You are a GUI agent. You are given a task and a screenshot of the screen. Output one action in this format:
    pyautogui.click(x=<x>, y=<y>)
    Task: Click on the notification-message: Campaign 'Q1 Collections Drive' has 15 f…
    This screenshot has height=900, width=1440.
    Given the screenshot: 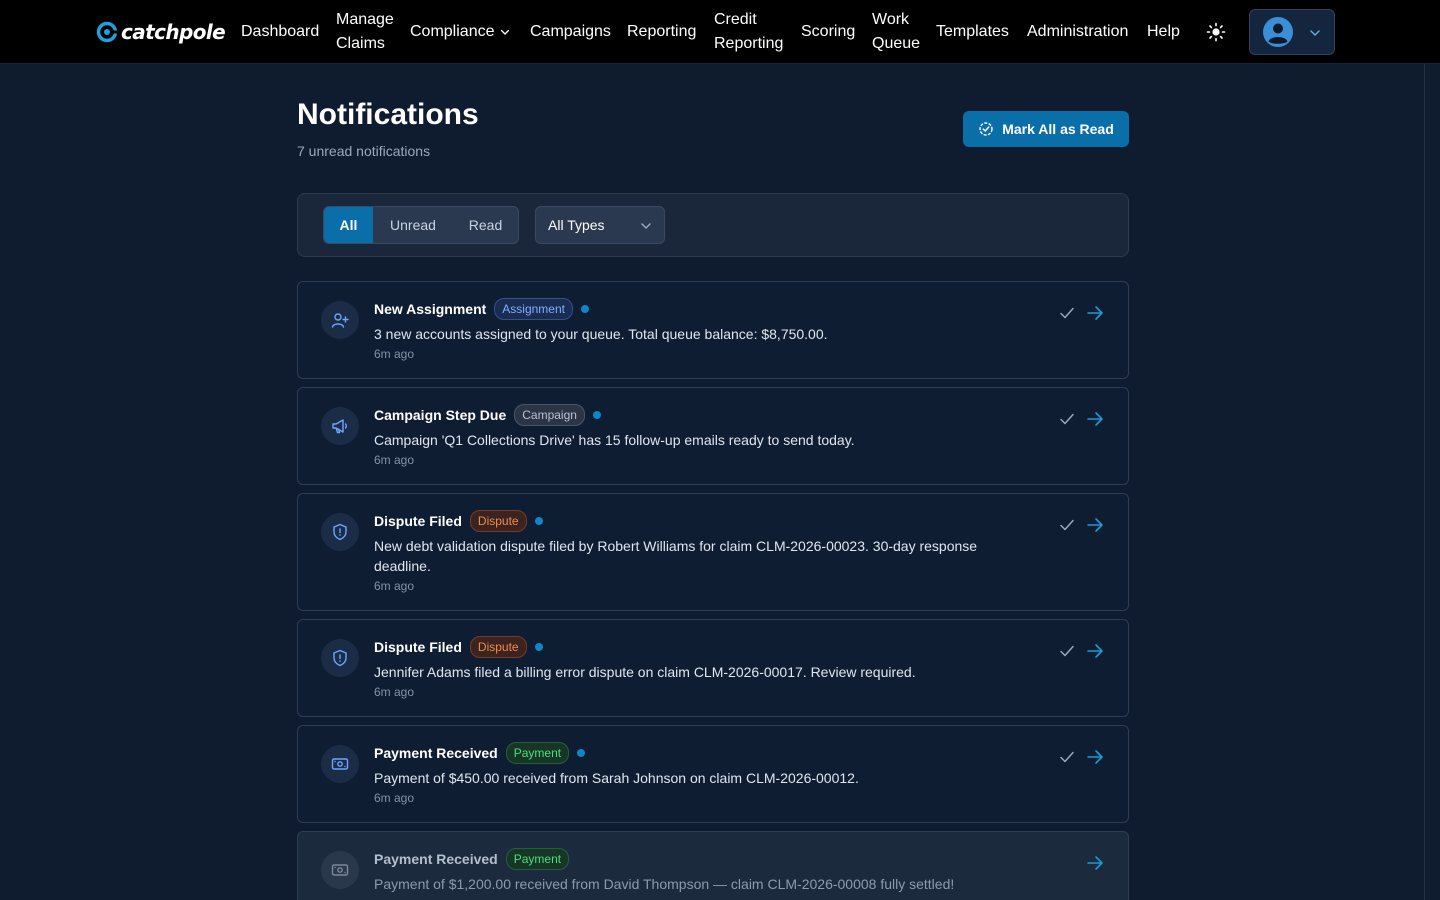 What is the action you would take?
    pyautogui.click(x=614, y=440)
    